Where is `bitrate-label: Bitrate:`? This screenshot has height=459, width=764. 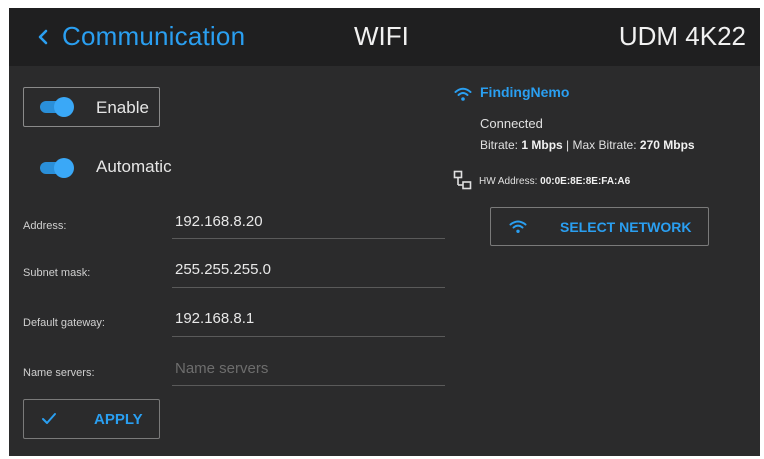 bitrate-label: Bitrate: is located at coordinates (499, 145).